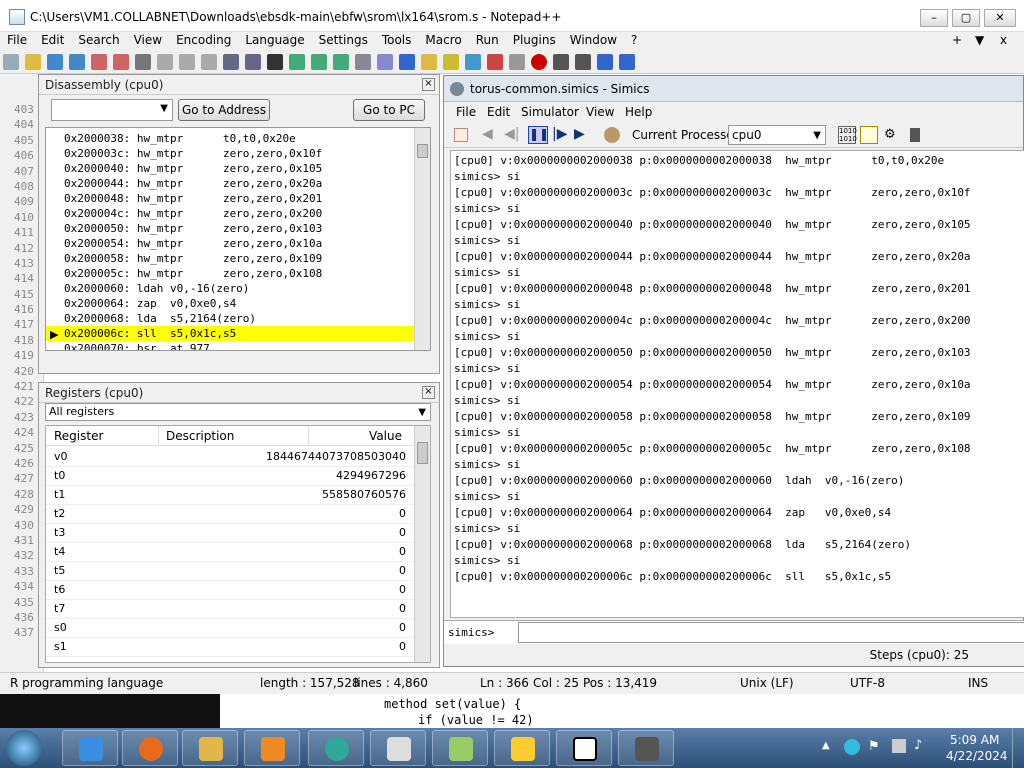  What do you see at coordinates (517, 62) in the screenshot?
I see `monitor-icon` at bounding box center [517, 62].